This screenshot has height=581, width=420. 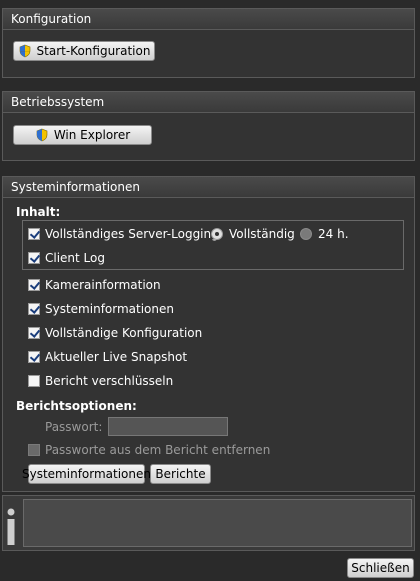 I want to click on betriebssystem-panel: Betriebssystem Win Explorer, so click(x=208, y=126).